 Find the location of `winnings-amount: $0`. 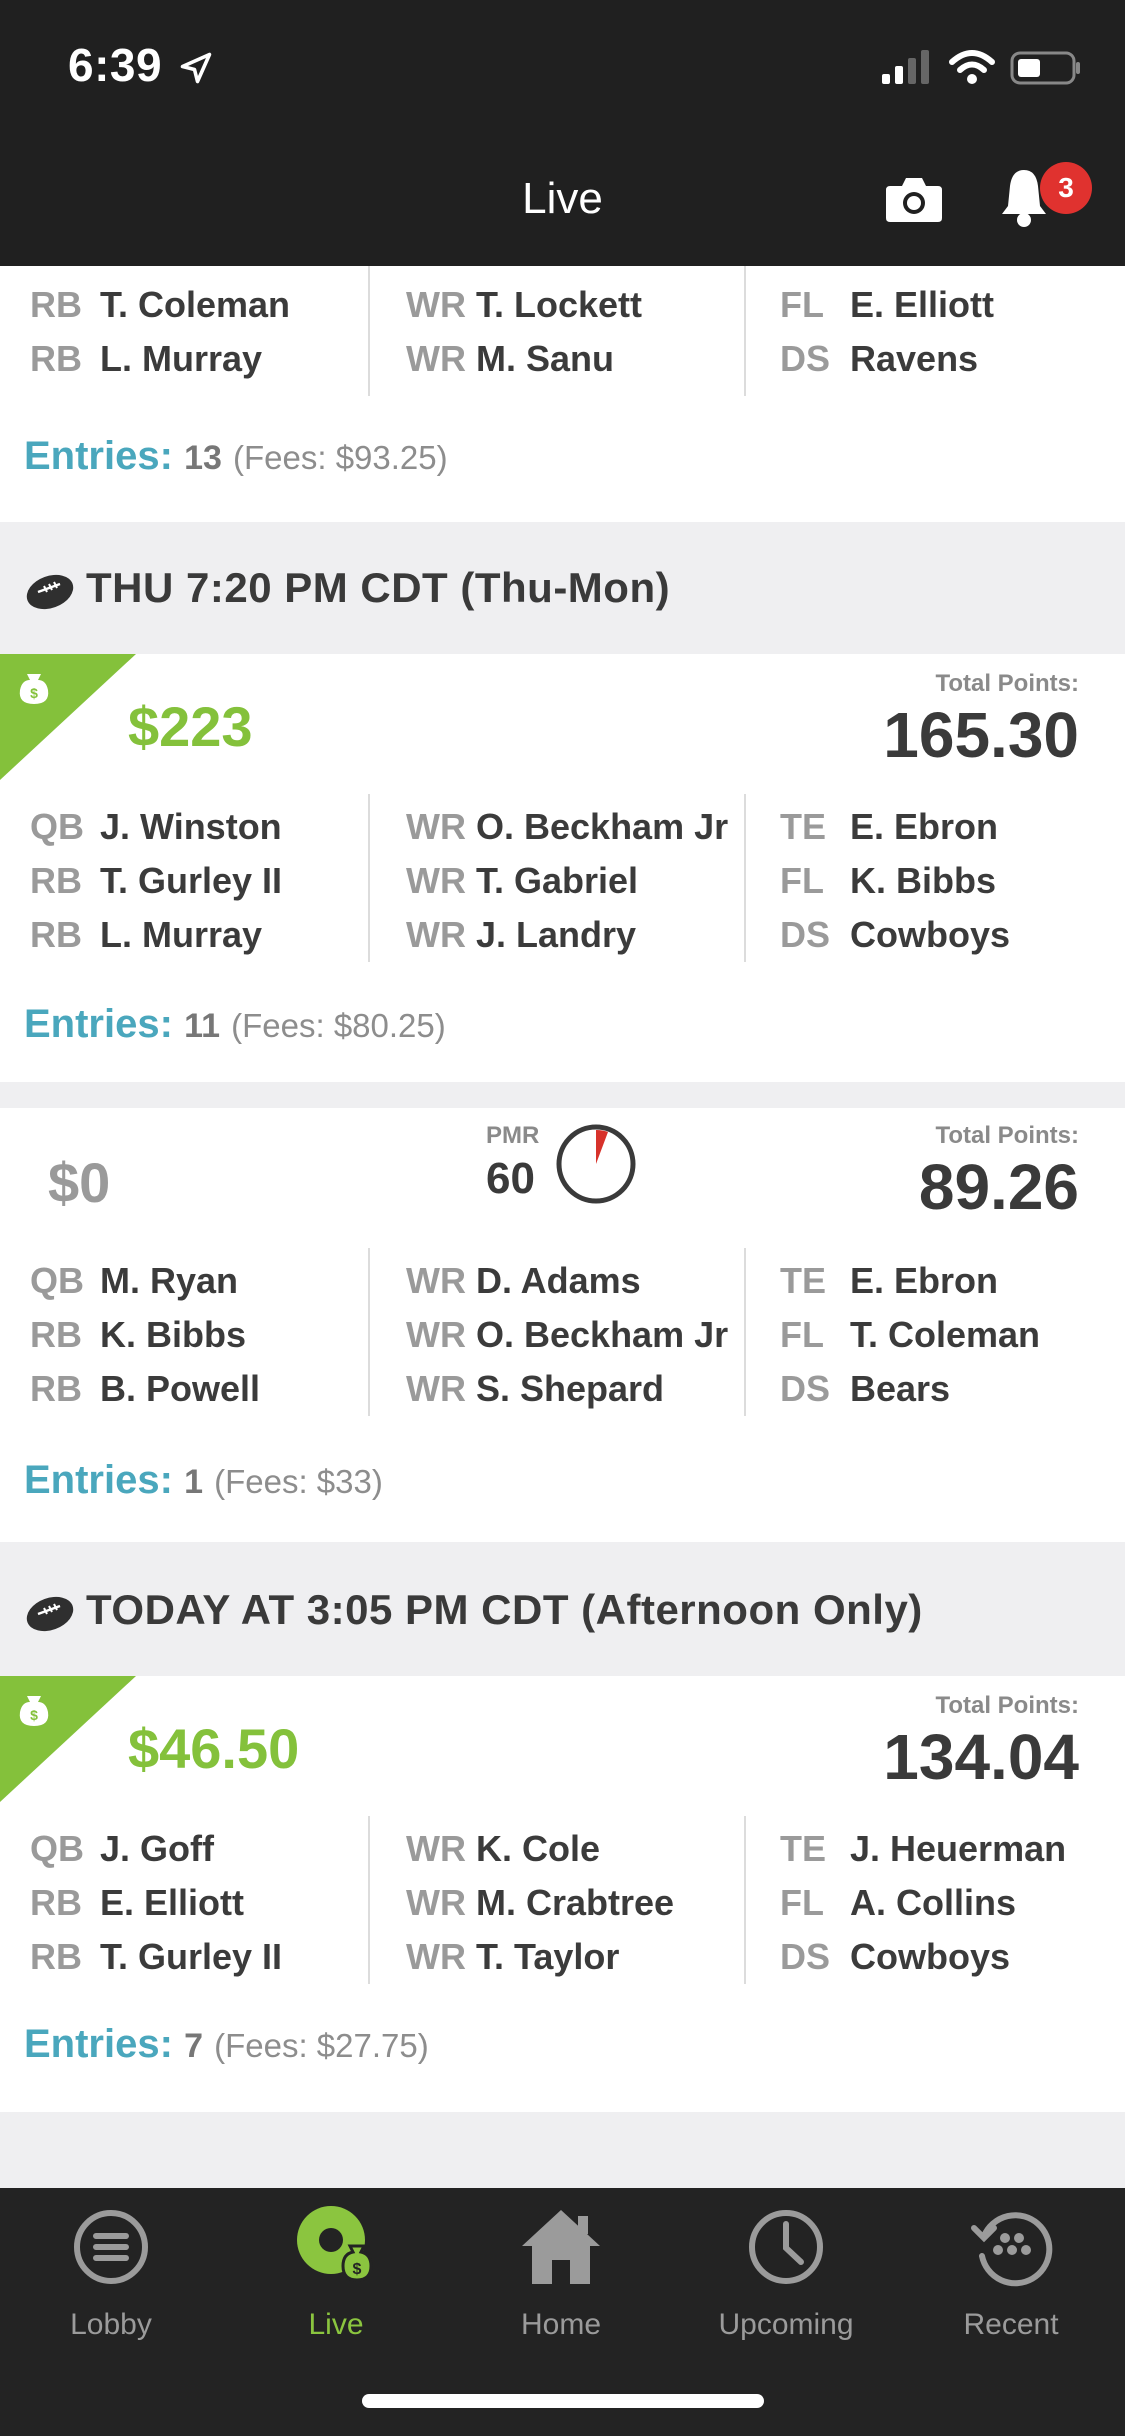

winnings-amount: $0 is located at coordinates (79, 1182).